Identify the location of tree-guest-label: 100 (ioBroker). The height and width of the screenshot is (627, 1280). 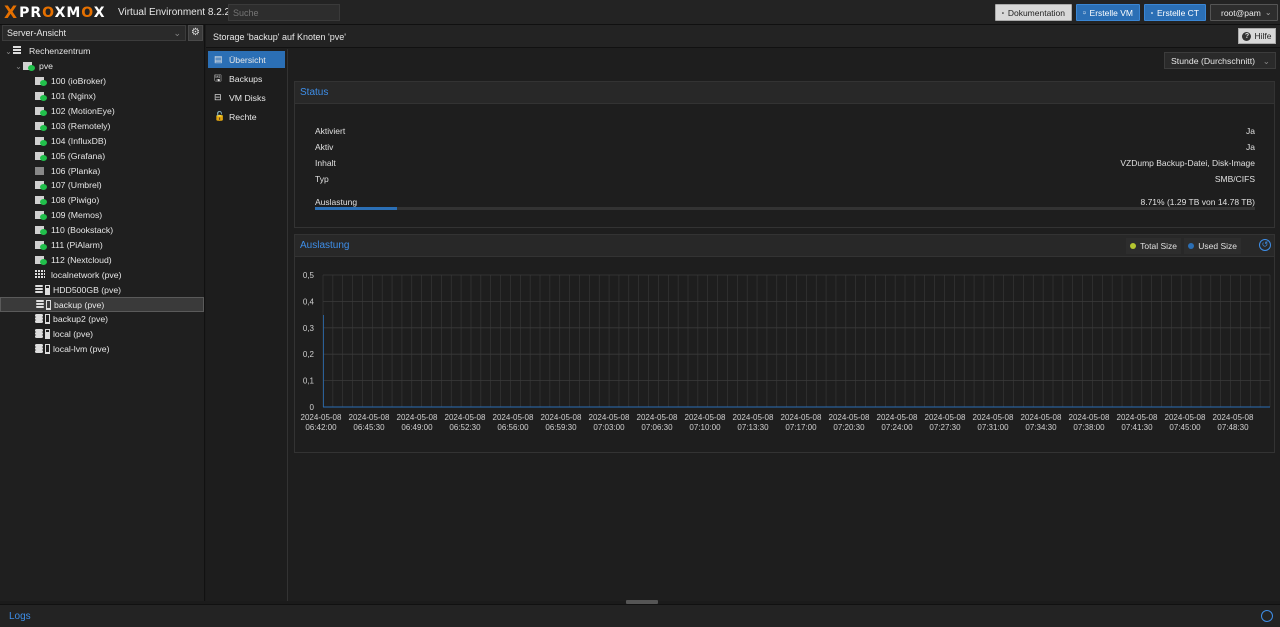
(79, 81).